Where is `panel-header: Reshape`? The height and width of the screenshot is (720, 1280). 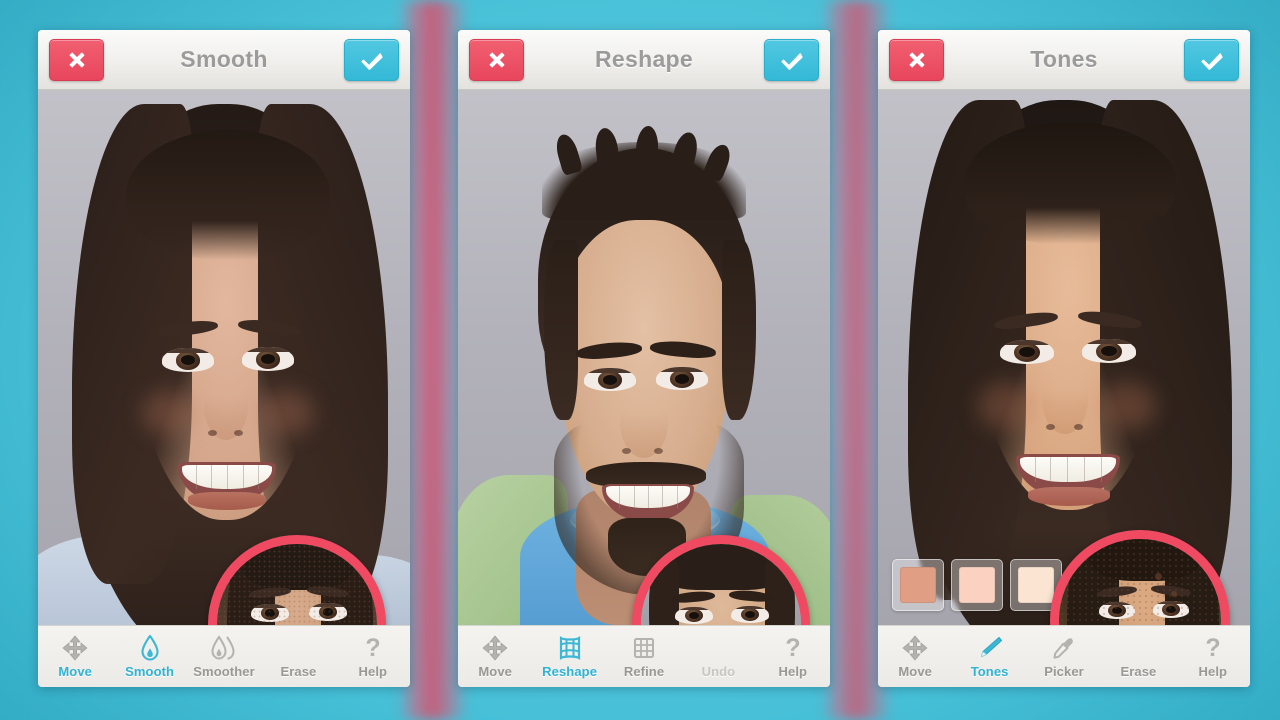
panel-header: Reshape is located at coordinates (644, 60).